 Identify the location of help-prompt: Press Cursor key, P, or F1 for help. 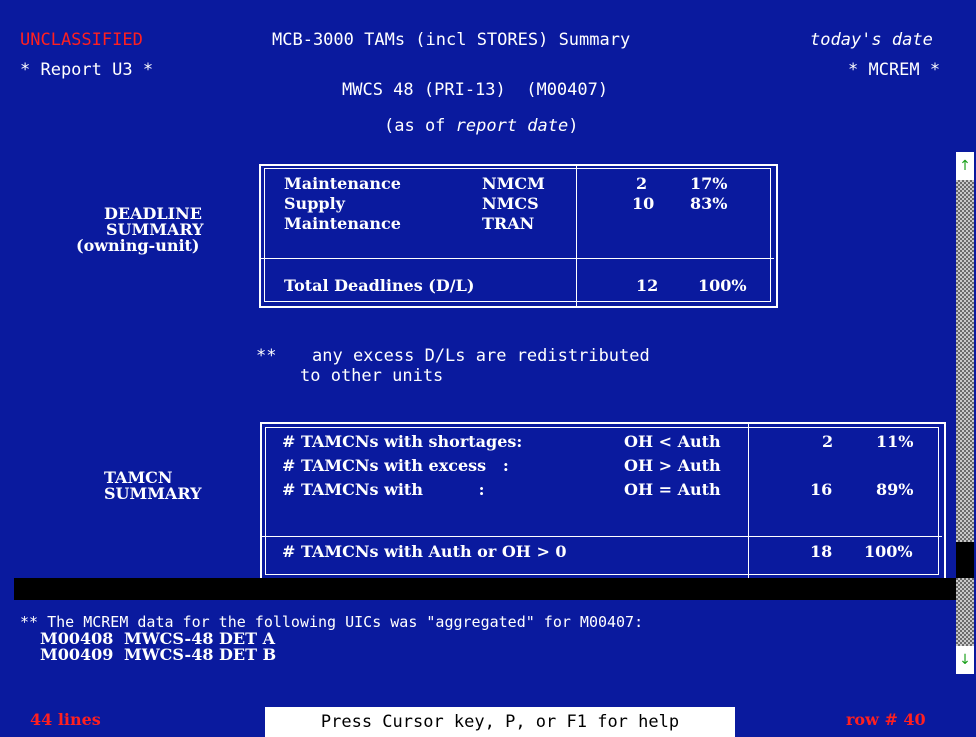
(500, 722).